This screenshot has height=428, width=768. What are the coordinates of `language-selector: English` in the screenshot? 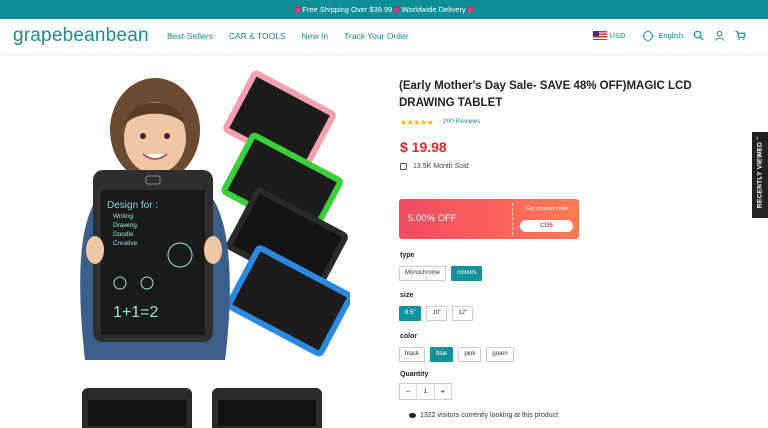 It's located at (670, 35).